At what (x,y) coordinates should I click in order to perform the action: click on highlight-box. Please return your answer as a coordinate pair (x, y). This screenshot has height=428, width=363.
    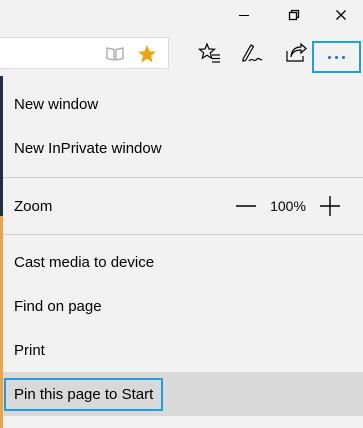
    Looking at the image, I should click on (83, 394).